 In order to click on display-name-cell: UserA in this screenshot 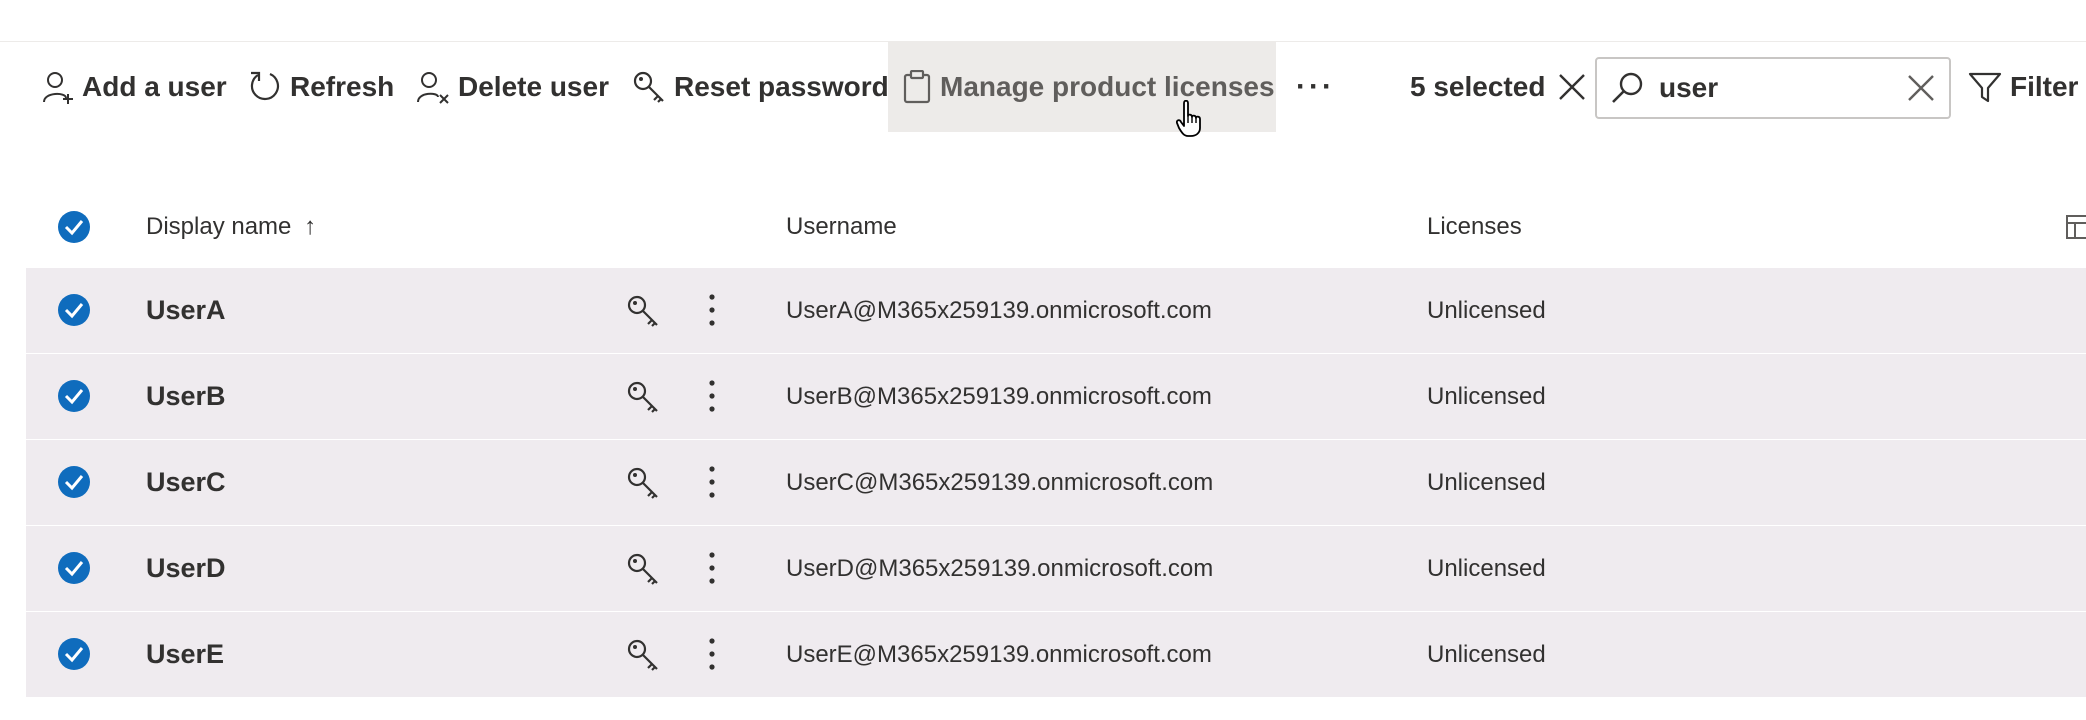, I will do `click(186, 310)`.